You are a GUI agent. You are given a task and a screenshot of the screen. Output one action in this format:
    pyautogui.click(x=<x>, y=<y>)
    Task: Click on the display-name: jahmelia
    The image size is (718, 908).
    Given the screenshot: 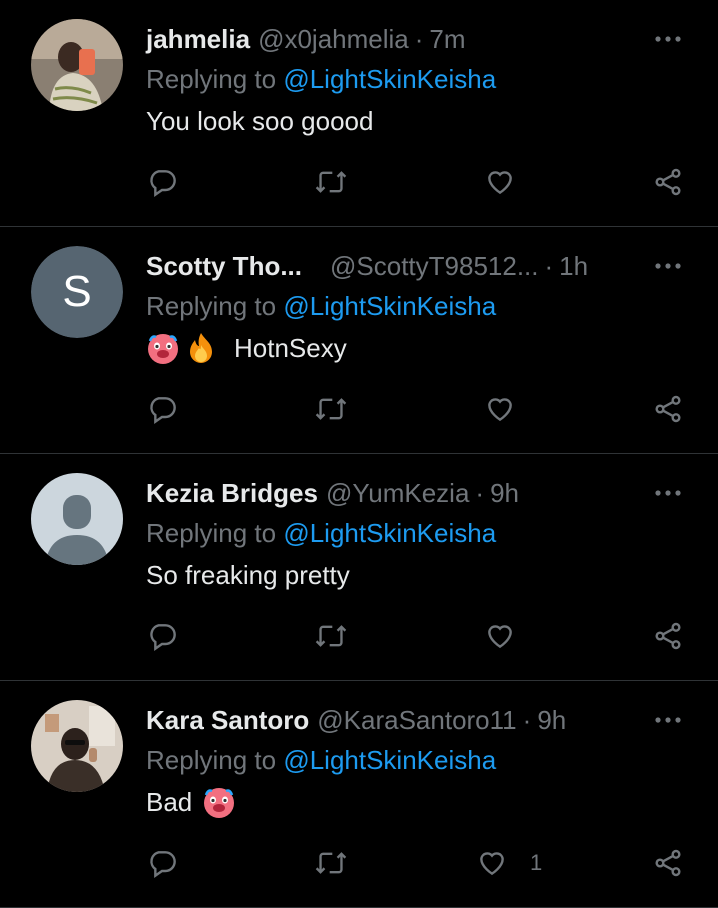 What is the action you would take?
    pyautogui.click(x=198, y=39)
    